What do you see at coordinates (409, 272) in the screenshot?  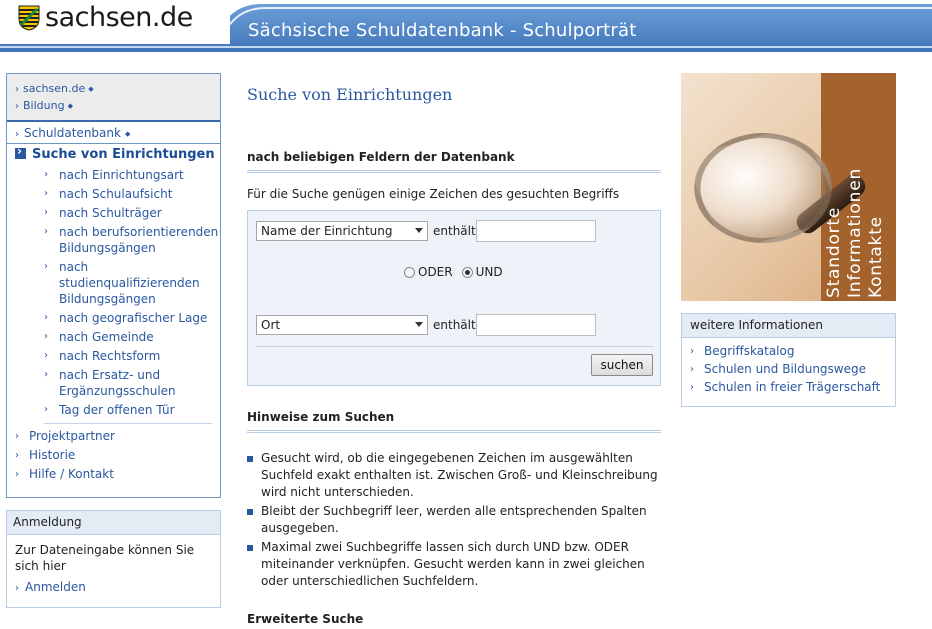 I see `radio-oder` at bounding box center [409, 272].